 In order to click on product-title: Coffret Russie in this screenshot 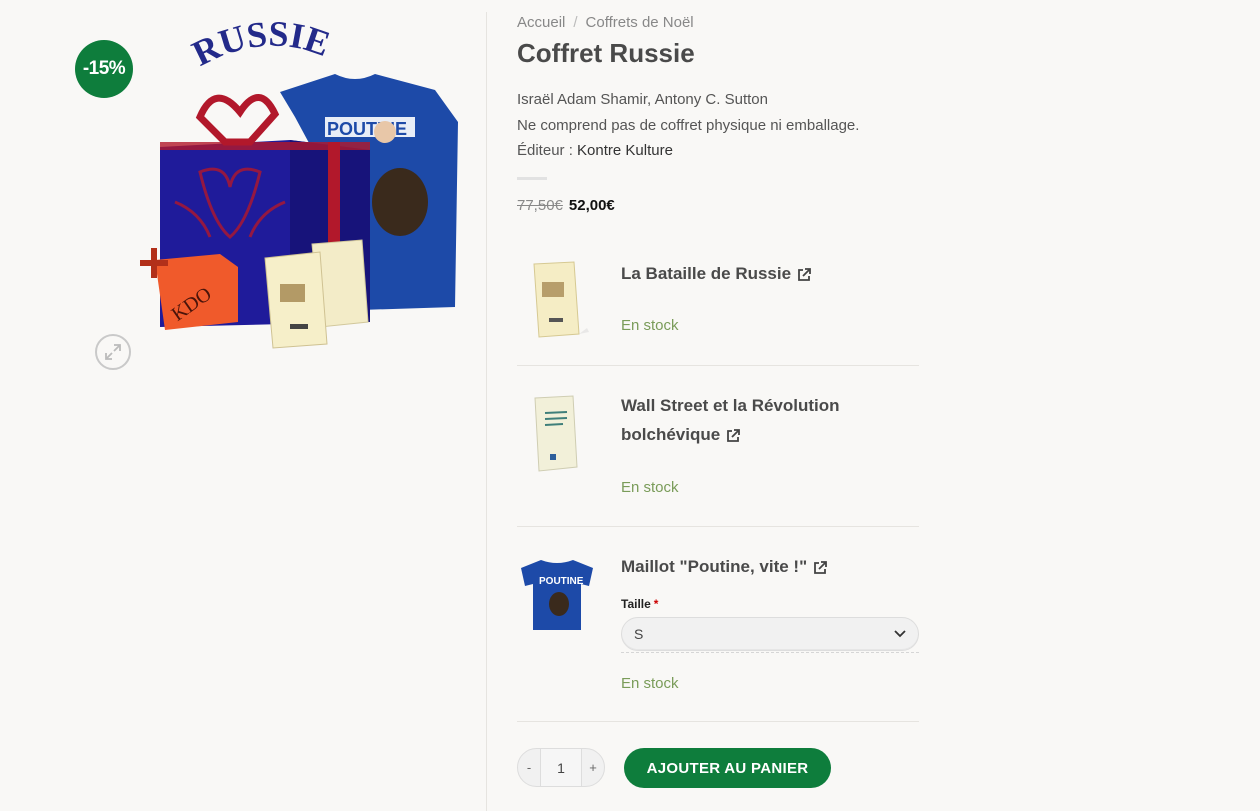, I will do `click(606, 53)`.